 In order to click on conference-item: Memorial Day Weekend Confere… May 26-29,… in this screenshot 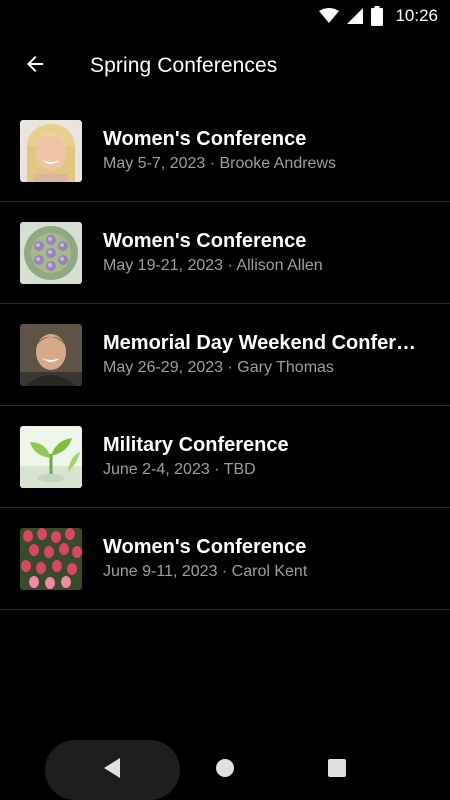, I will do `click(225, 355)`.